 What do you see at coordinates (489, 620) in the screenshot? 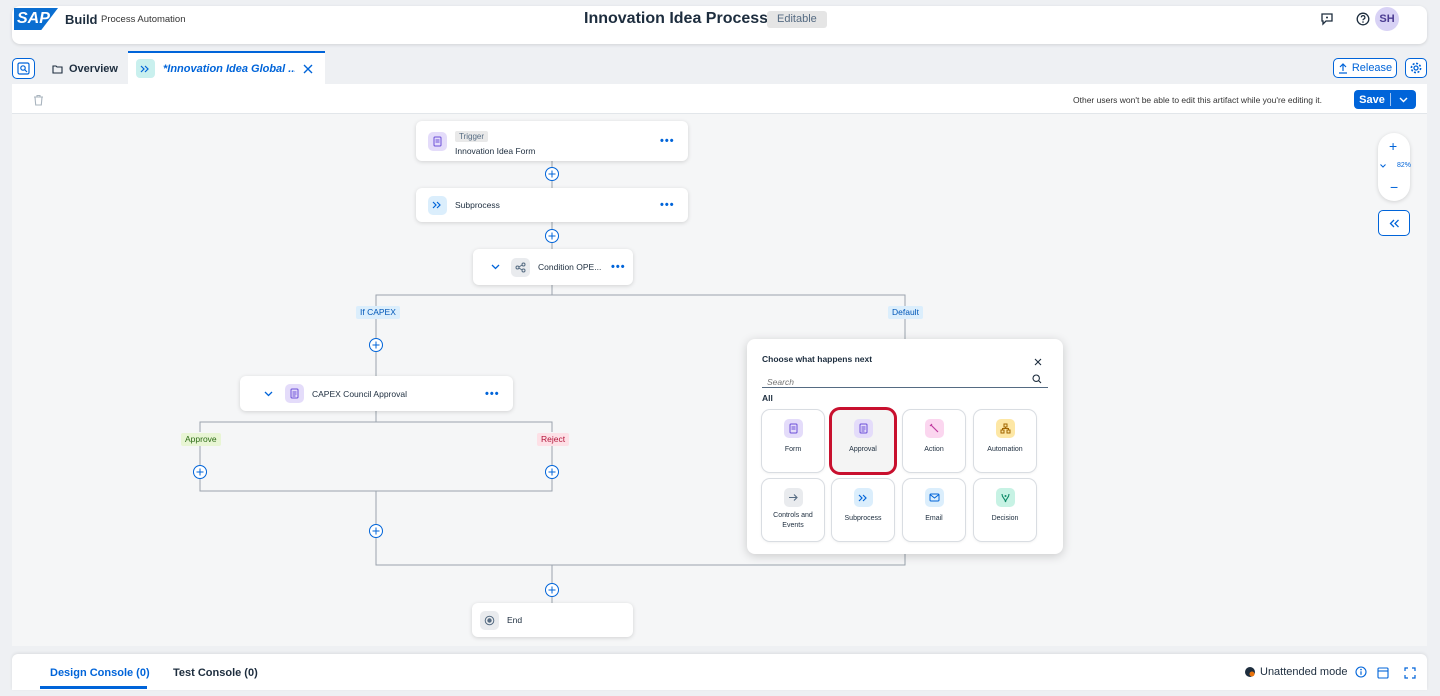
I see `end-icon` at bounding box center [489, 620].